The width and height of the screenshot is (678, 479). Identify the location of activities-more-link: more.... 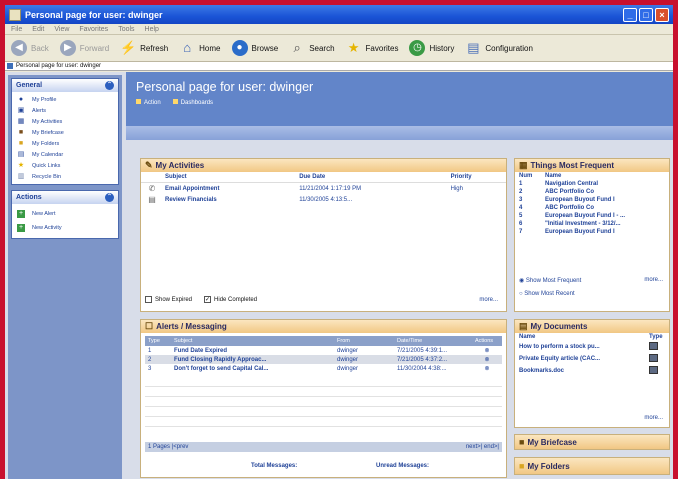
(488, 300).